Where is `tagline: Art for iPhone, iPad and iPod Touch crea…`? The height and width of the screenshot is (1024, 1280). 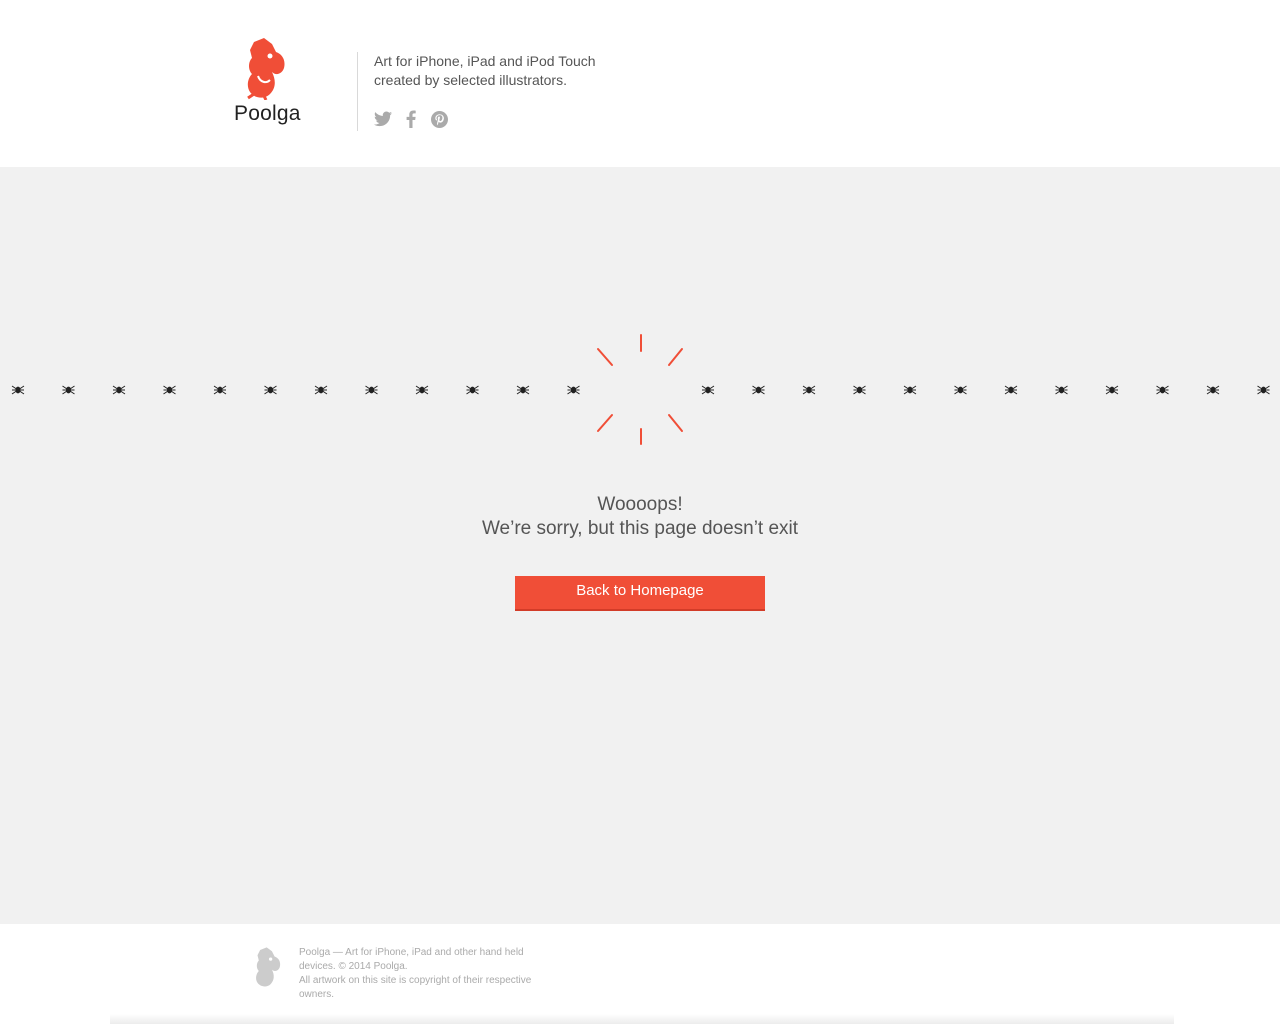 tagline: Art for iPhone, iPad and iPod Touch crea… is located at coordinates (485, 71).